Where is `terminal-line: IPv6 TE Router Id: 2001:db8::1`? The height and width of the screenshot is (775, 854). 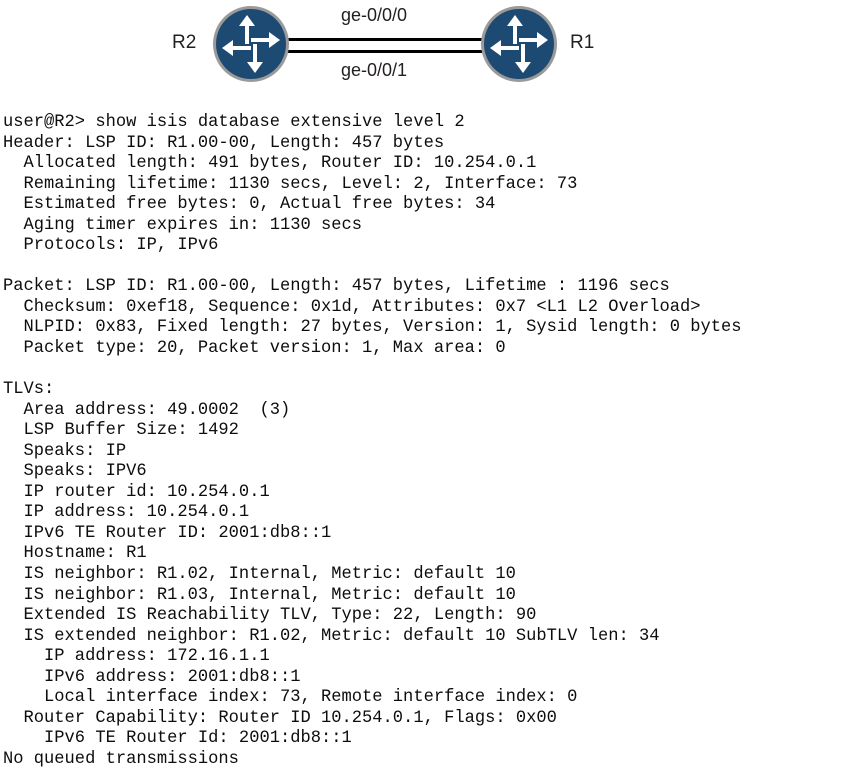
terminal-line: IPv6 TE Router Id: 2001:db8::1 is located at coordinates (177, 739).